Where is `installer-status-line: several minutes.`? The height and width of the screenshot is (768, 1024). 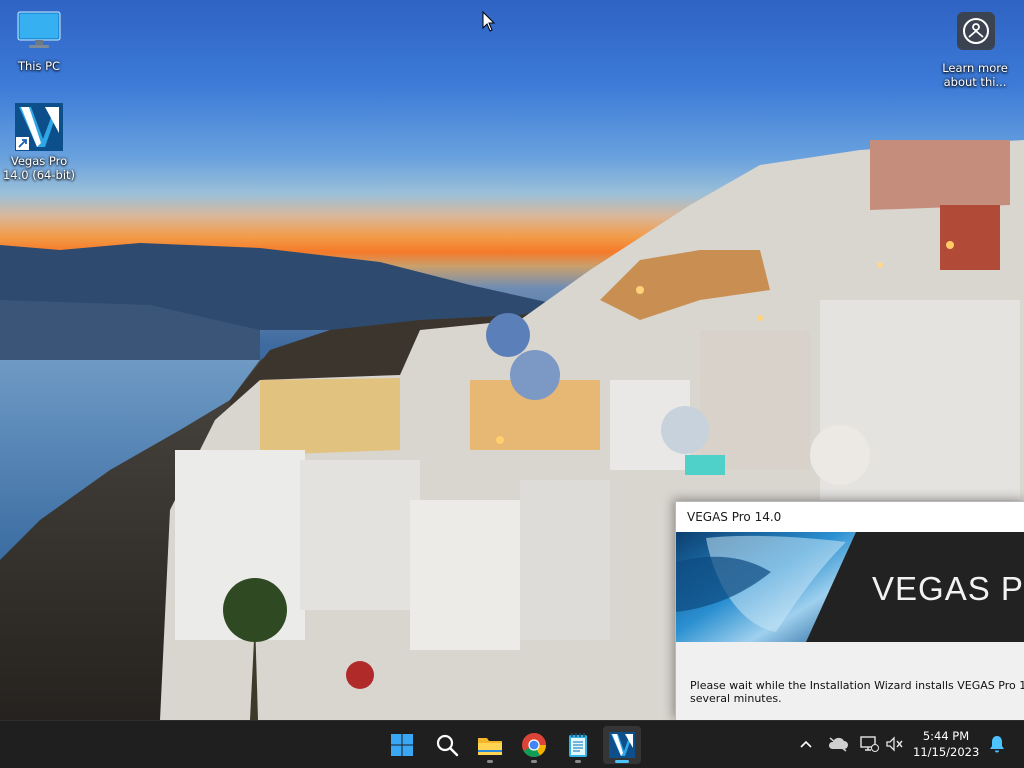
installer-status-line: several minutes. is located at coordinates (736, 698).